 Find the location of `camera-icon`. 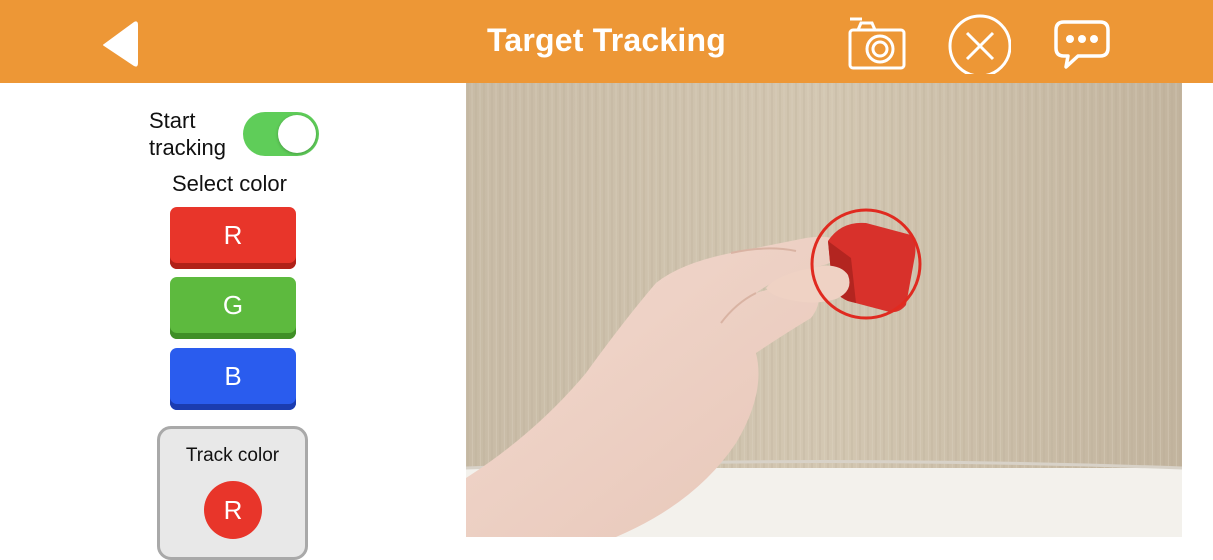

camera-icon is located at coordinates (877, 43).